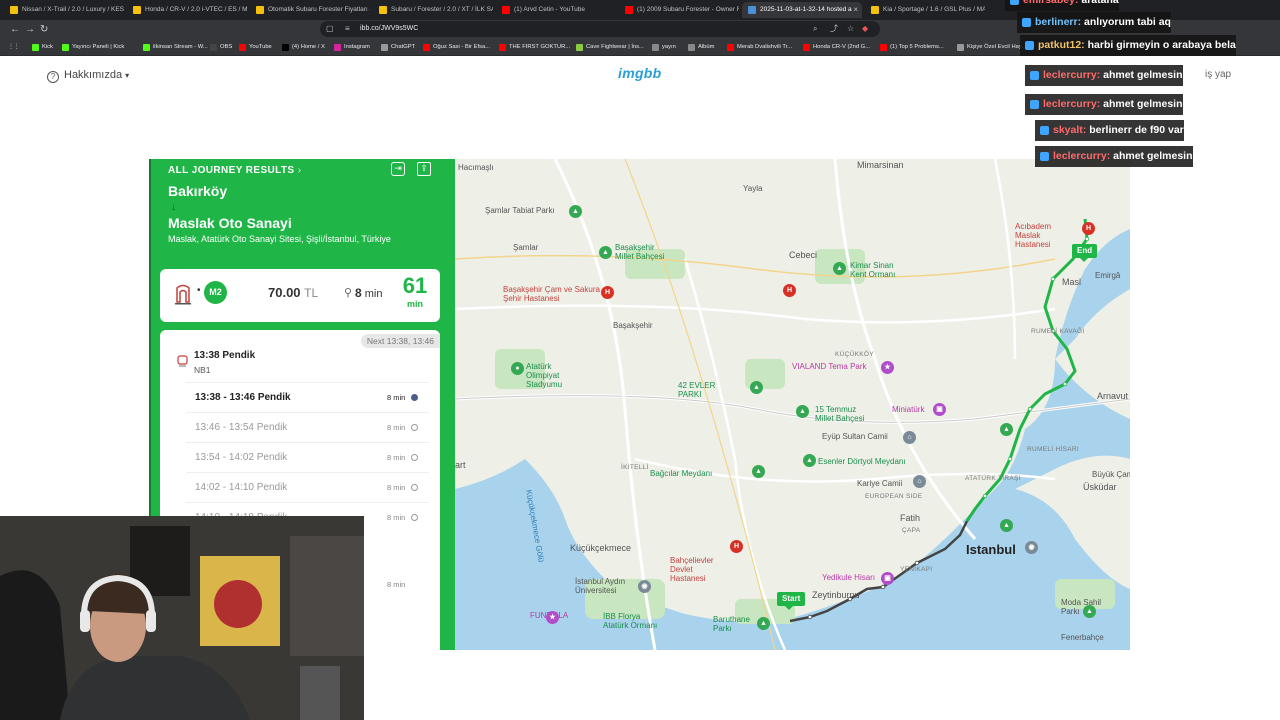 This screenshot has width=1280, height=720. Describe the element at coordinates (854, 354) in the screenshot. I see `map-label: KÜÇÜKKÖY` at that location.